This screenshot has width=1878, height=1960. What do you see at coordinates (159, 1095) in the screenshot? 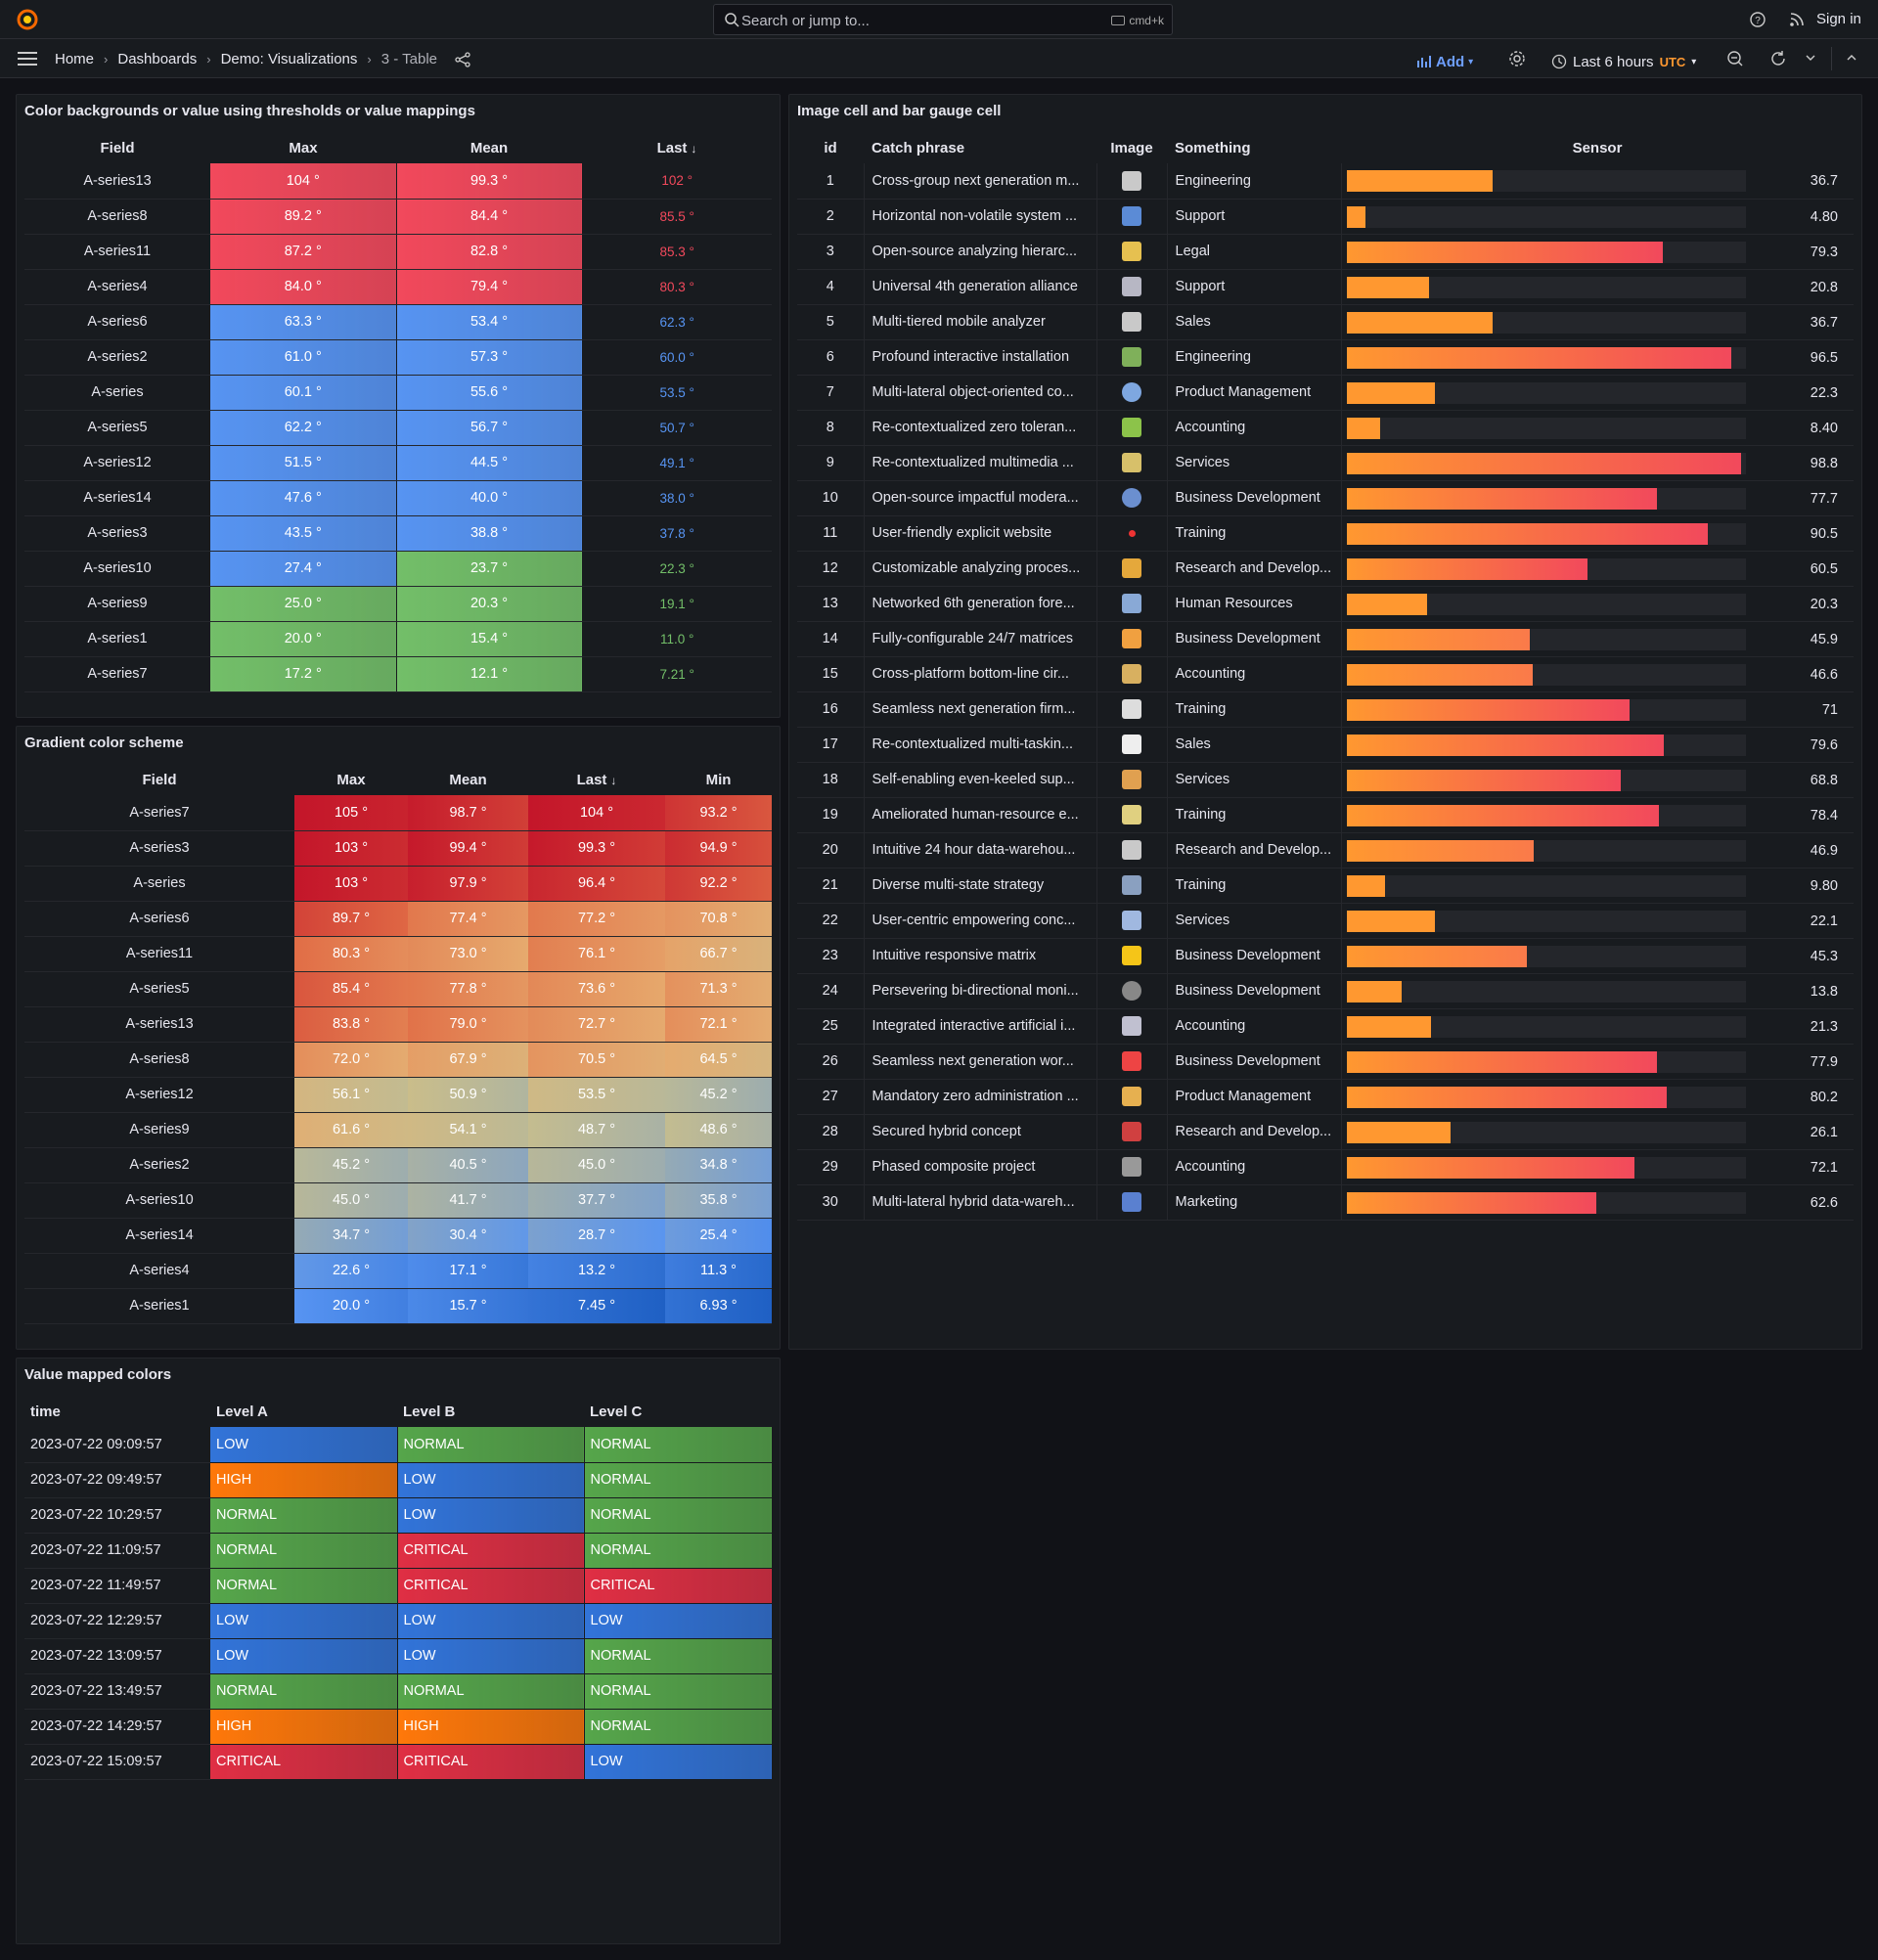
I see `table-cell: A-series12` at bounding box center [159, 1095].